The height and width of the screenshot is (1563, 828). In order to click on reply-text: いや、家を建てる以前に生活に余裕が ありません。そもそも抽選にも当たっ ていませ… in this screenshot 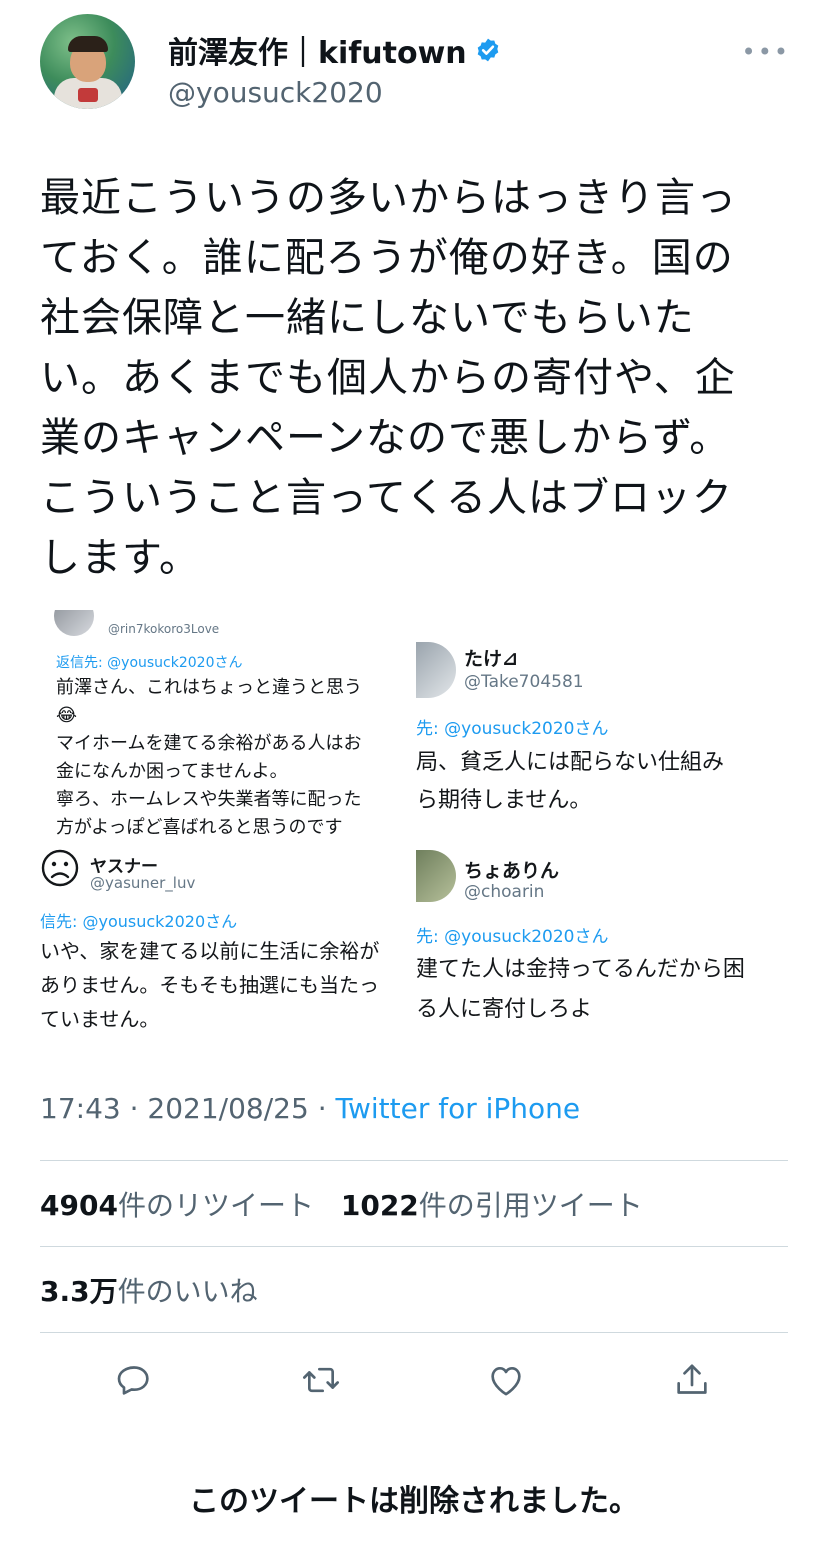, I will do `click(210, 985)`.